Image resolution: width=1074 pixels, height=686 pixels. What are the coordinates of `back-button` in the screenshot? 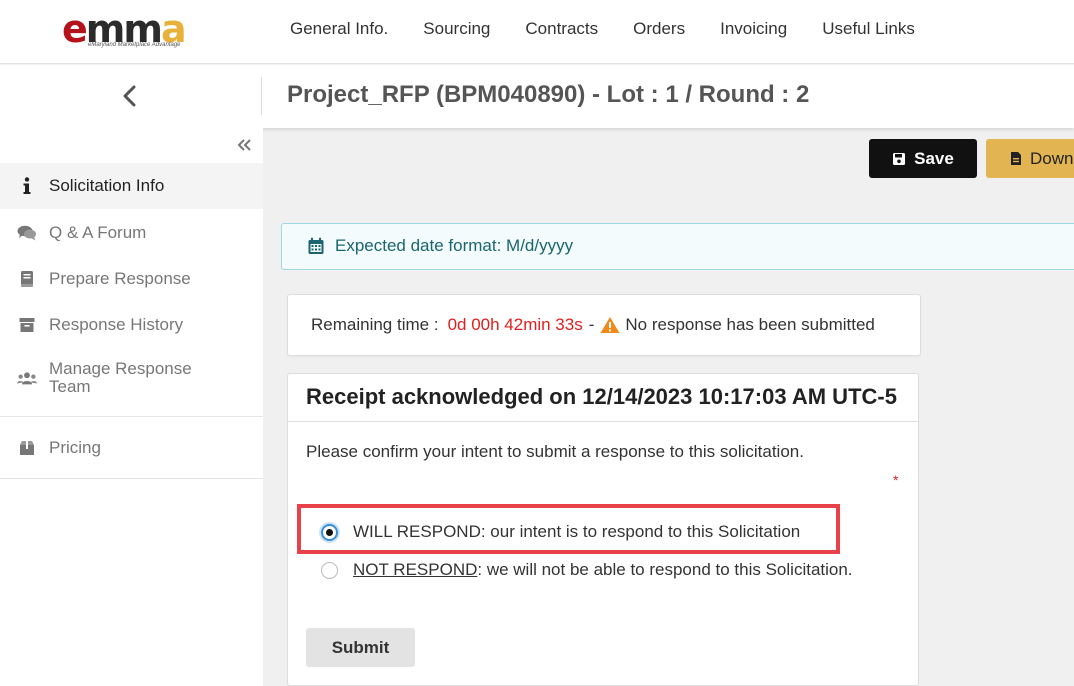 It's located at (130, 96).